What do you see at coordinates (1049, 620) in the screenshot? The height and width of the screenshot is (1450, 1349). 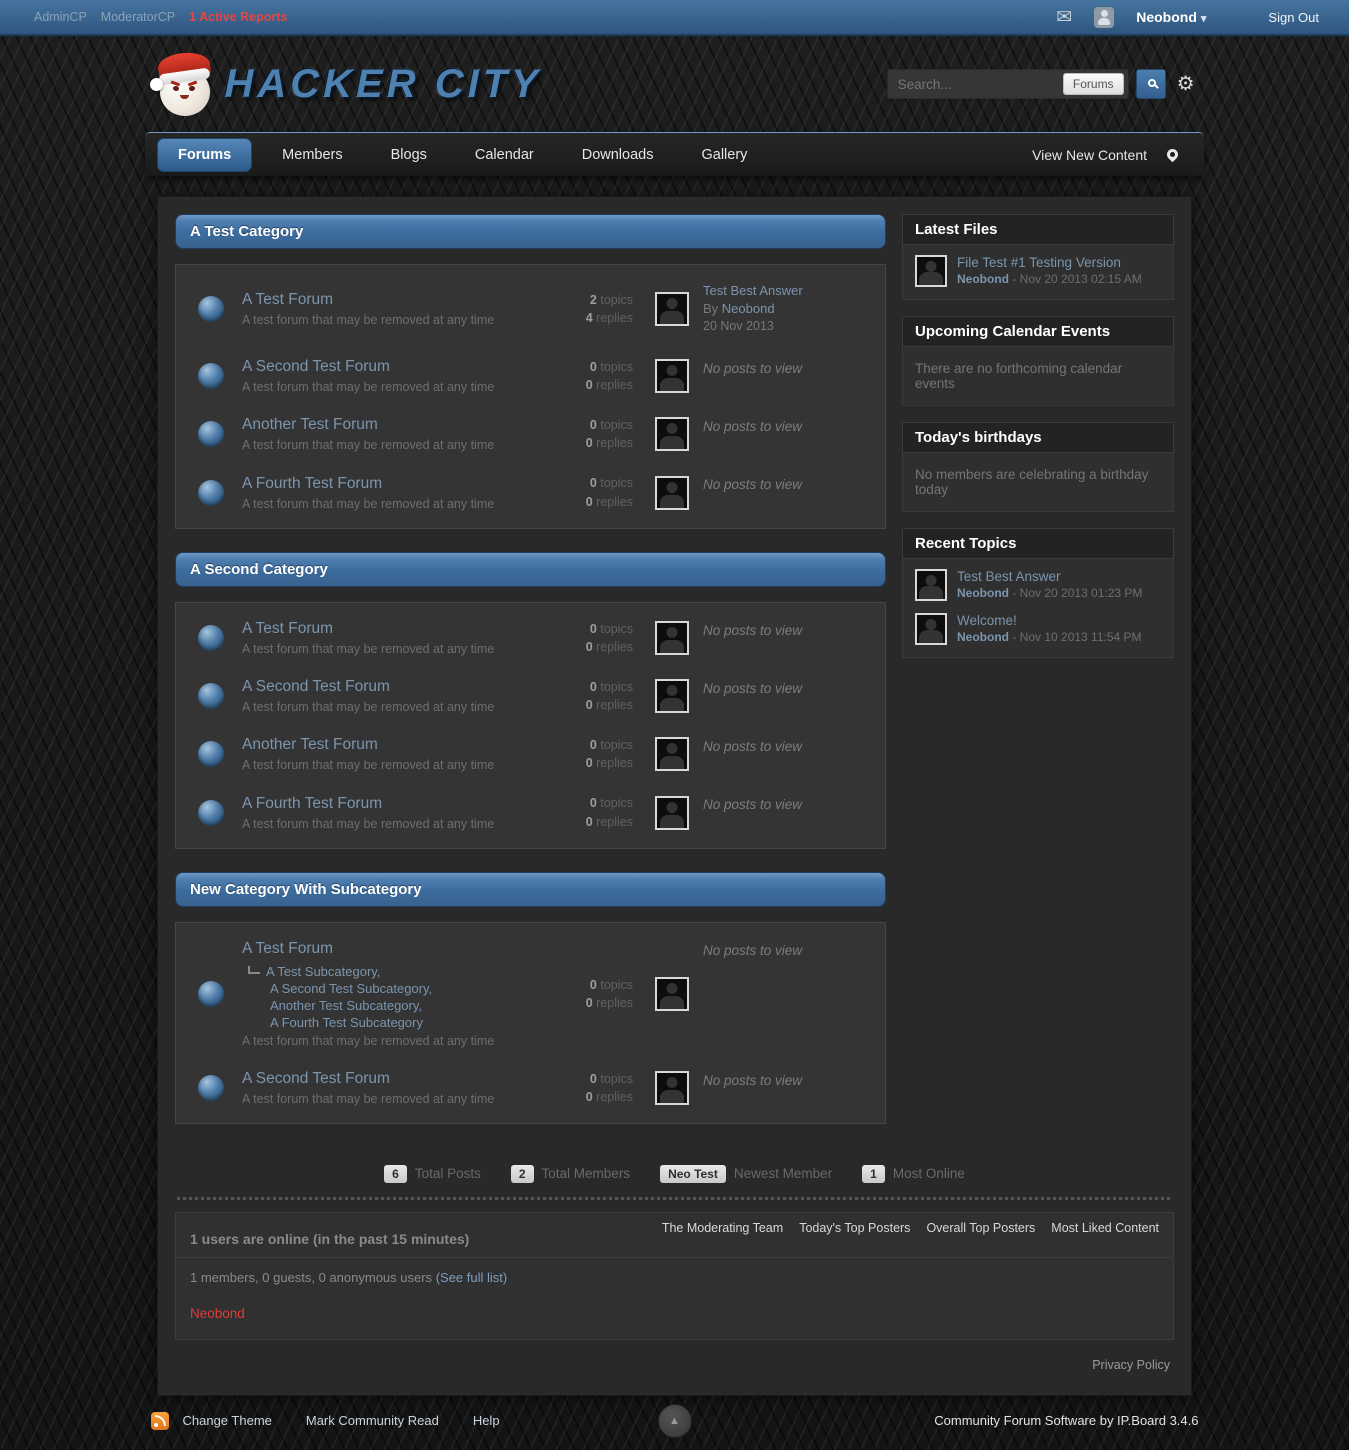 I see `topic-link: Welcome!` at bounding box center [1049, 620].